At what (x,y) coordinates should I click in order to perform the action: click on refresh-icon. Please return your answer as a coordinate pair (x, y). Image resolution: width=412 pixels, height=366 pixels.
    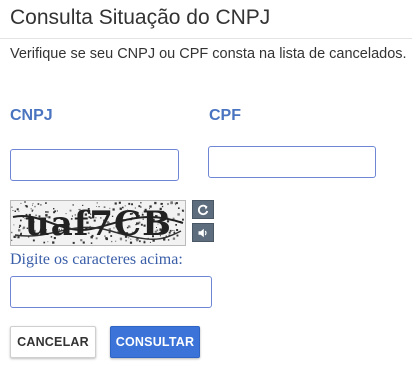
    Looking at the image, I should click on (203, 209).